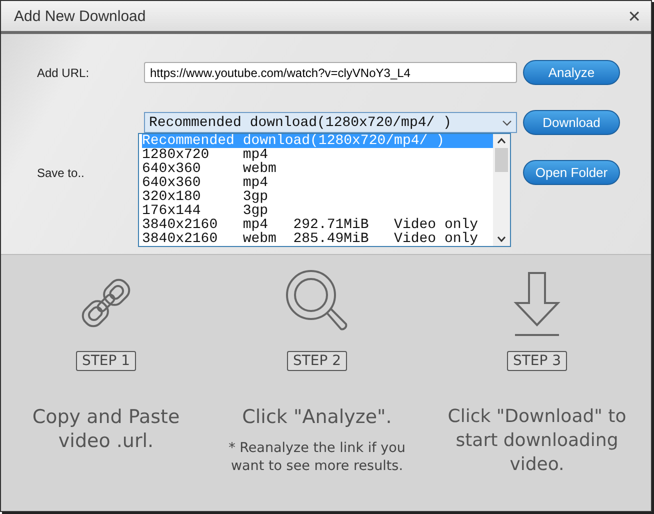 The image size is (654, 514). I want to click on format-option: 640x360 webm, so click(317, 169).